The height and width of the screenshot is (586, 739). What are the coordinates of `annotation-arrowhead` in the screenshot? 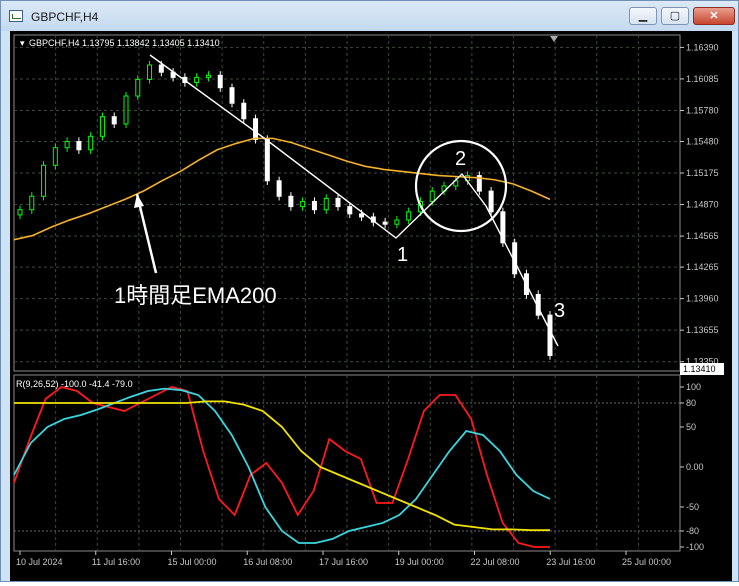 It's located at (139, 201).